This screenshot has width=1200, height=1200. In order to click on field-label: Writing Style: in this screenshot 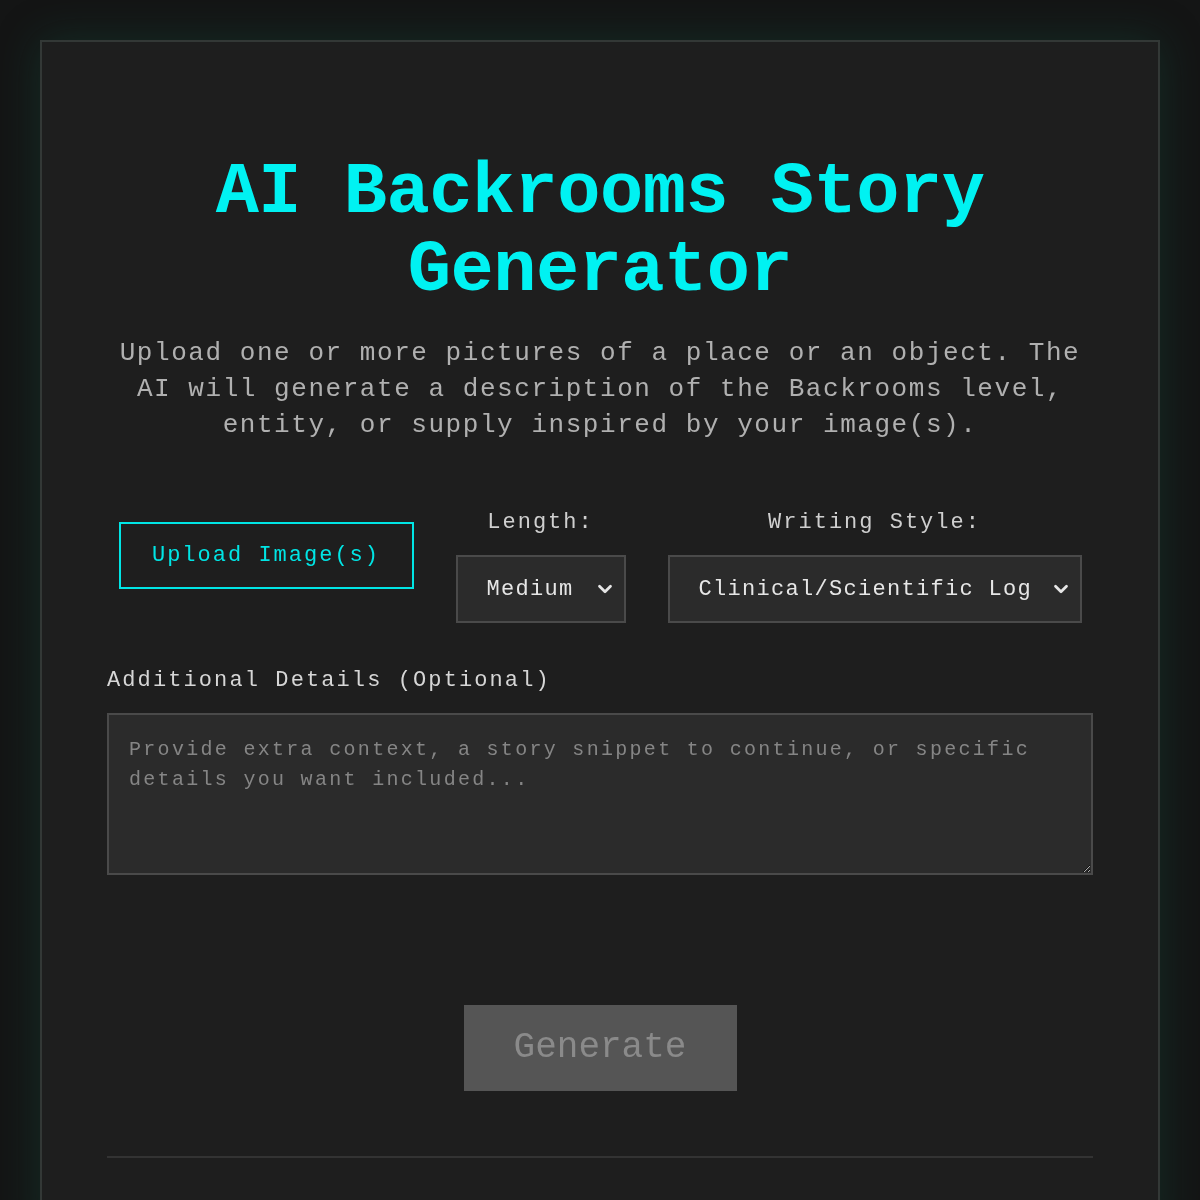, I will do `click(874, 523)`.